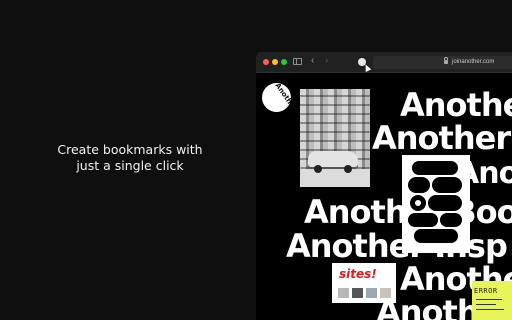 The image size is (512, 320). Describe the element at coordinates (286, 97) in the screenshot. I see `site-logo-text: Another` at that location.